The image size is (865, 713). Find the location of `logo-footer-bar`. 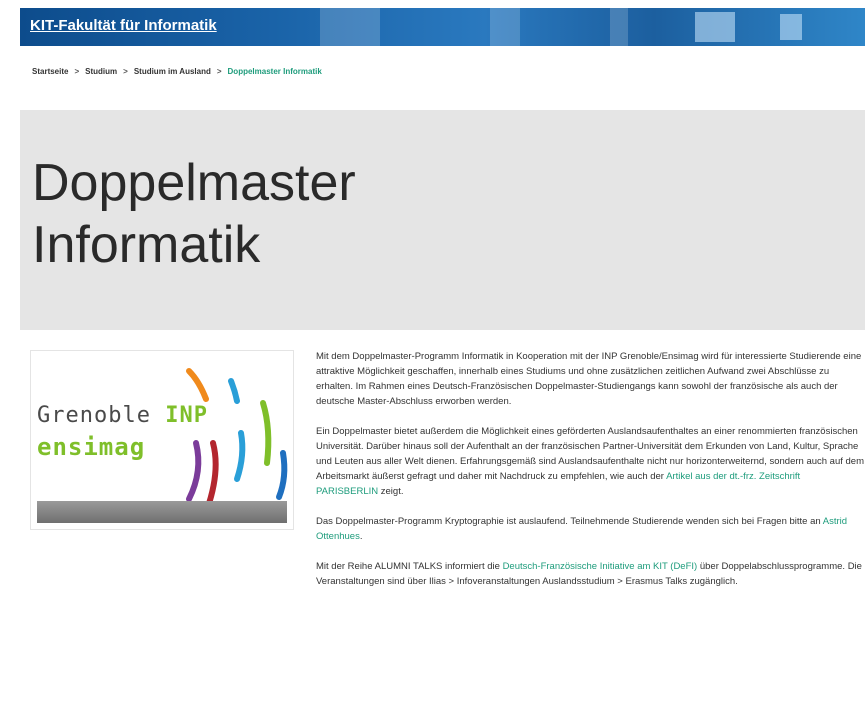

logo-footer-bar is located at coordinates (162, 512).